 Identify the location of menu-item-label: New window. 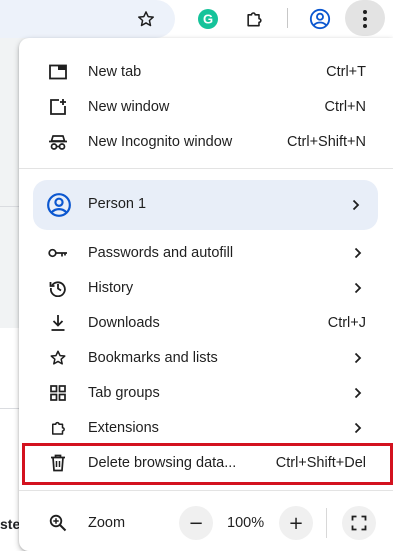
(129, 106).